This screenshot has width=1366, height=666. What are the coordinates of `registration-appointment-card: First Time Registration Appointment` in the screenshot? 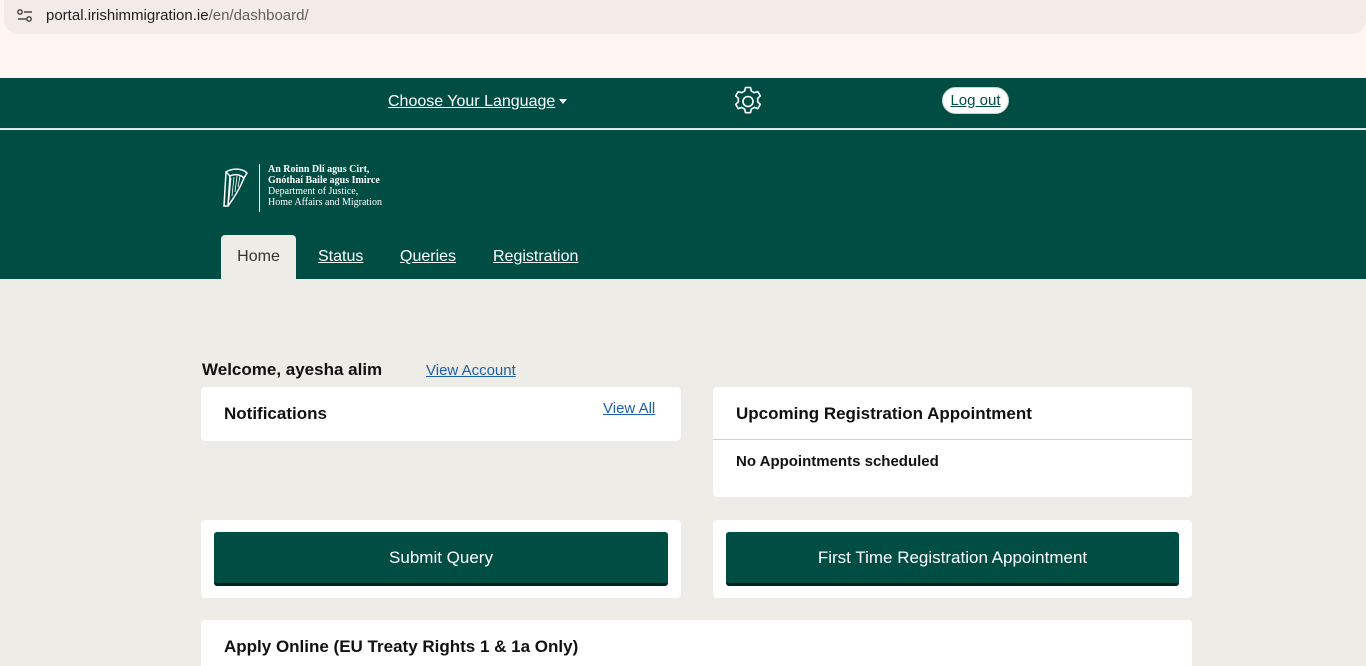 It's located at (952, 559).